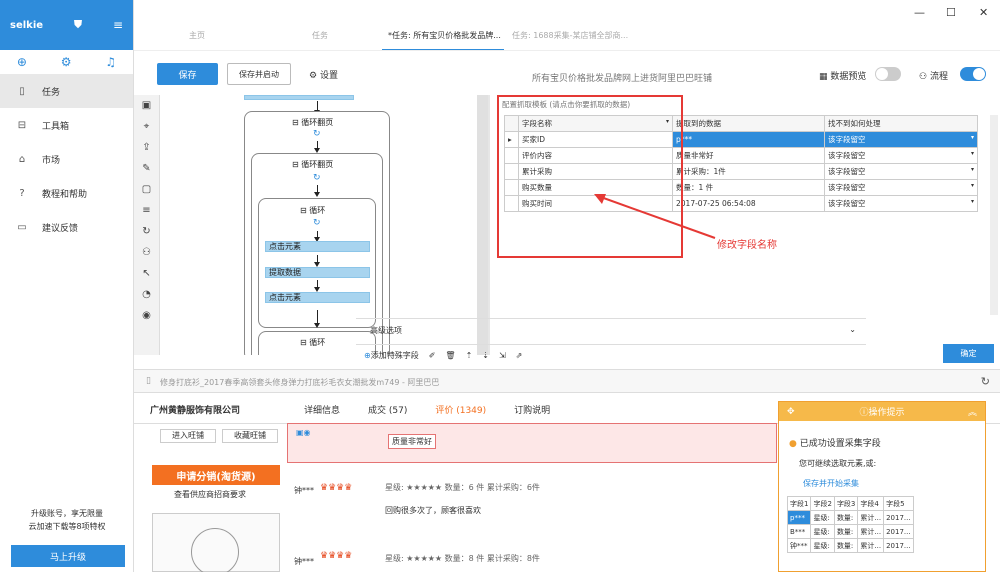 The image size is (1000, 572). I want to click on tab-task: 任务, so click(320, 35).